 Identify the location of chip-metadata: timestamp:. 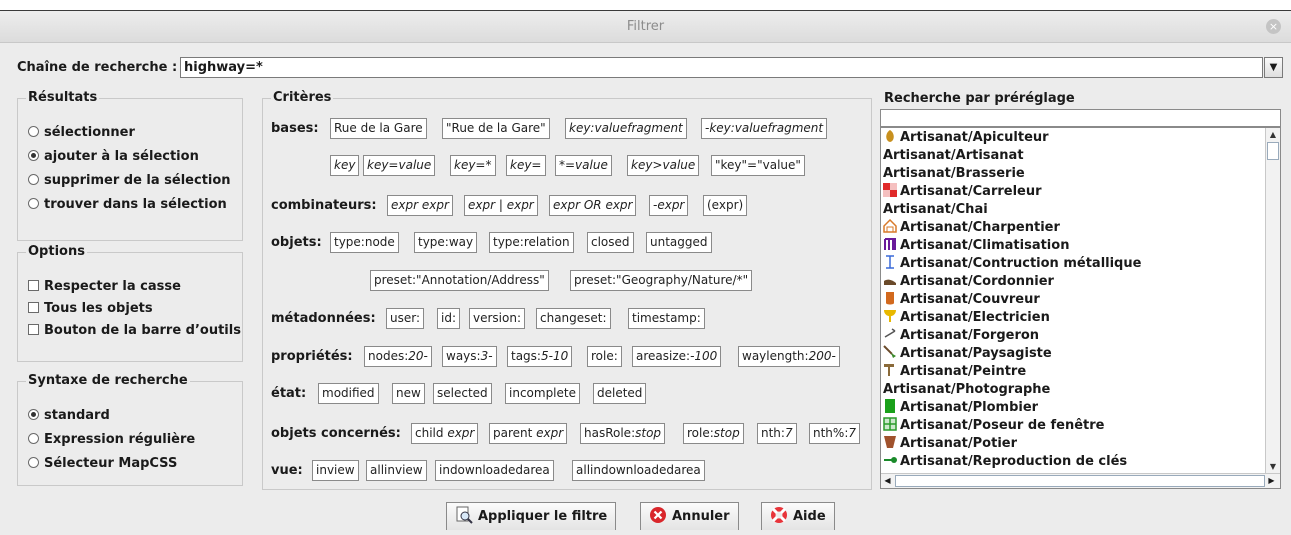
(666, 318).